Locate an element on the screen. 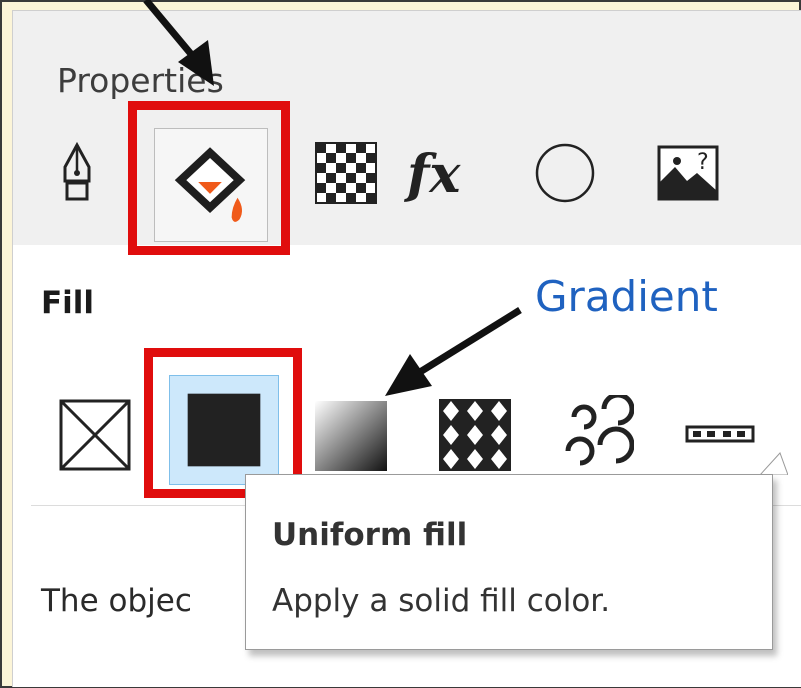 This screenshot has width=801, height=688. postscript-fill-icon is located at coordinates (720, 434).